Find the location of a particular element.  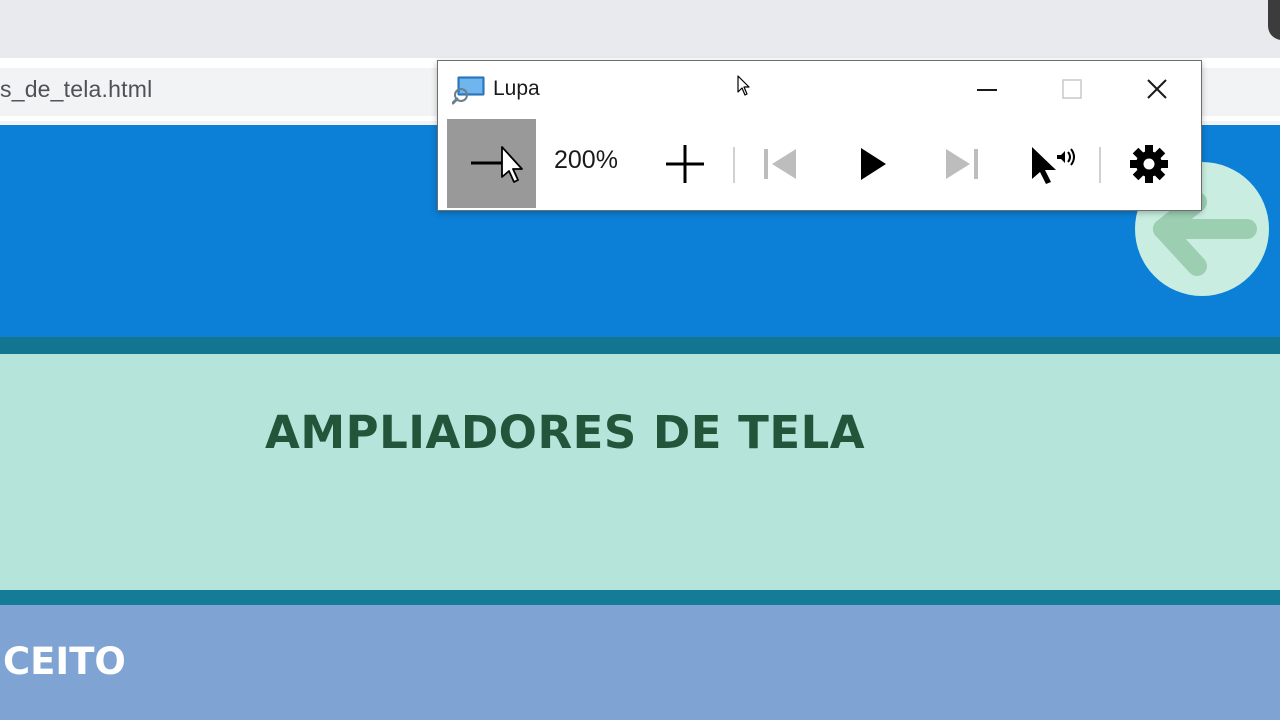

browser-tab-strip is located at coordinates (640, 29).